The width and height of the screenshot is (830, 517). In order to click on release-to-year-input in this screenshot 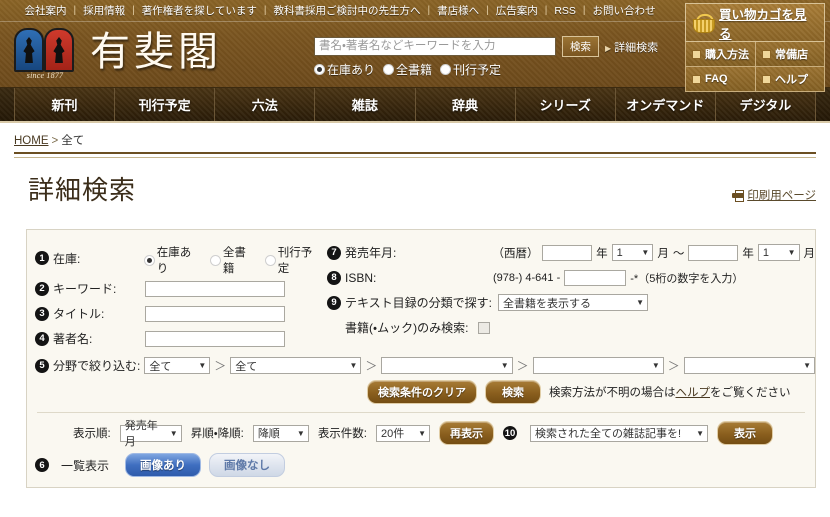, I will do `click(713, 252)`.